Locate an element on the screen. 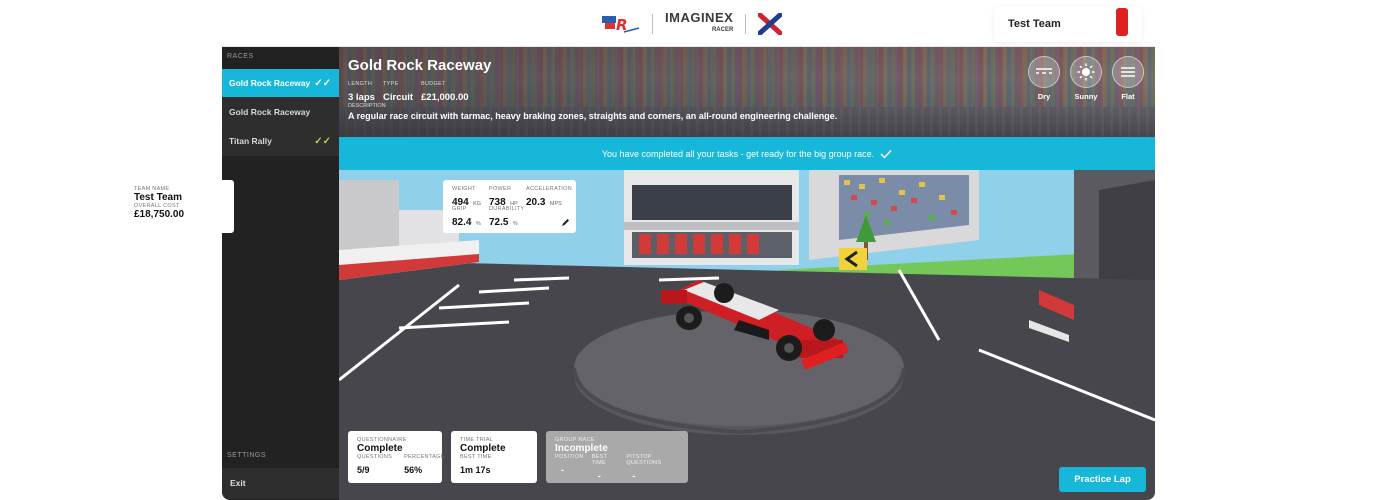  team-color-flag is located at coordinates (1122, 22).